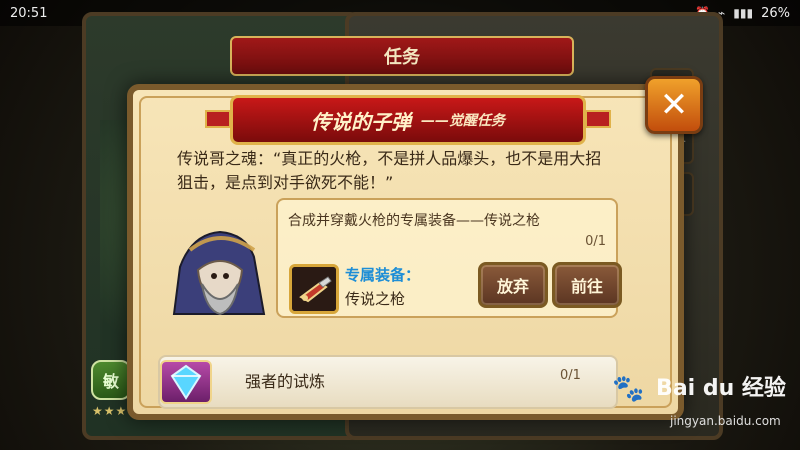 This screenshot has height=450, width=800. What do you see at coordinates (383, 275) in the screenshot?
I see `item-type-label: 专属装备：` at bounding box center [383, 275].